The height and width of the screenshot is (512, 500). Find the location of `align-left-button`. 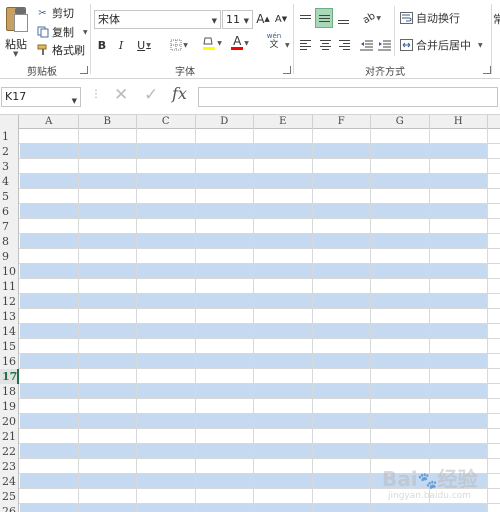

align-left-button is located at coordinates (305, 45).